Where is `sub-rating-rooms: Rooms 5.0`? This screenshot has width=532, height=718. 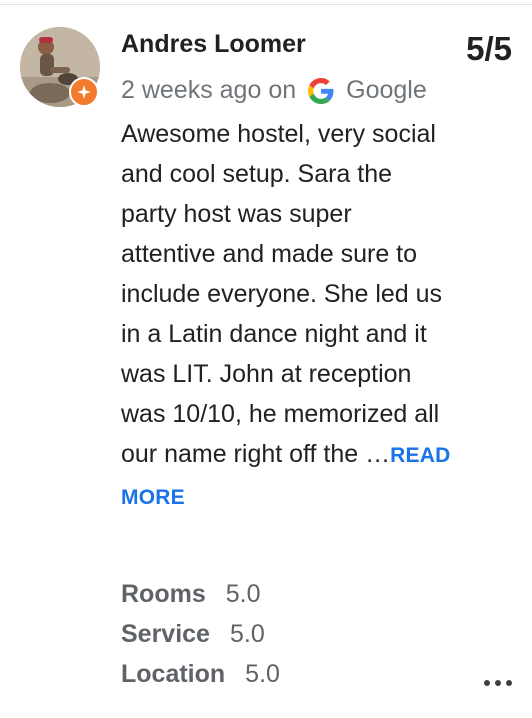 sub-rating-rooms: Rooms 5.0 is located at coordinates (200, 594).